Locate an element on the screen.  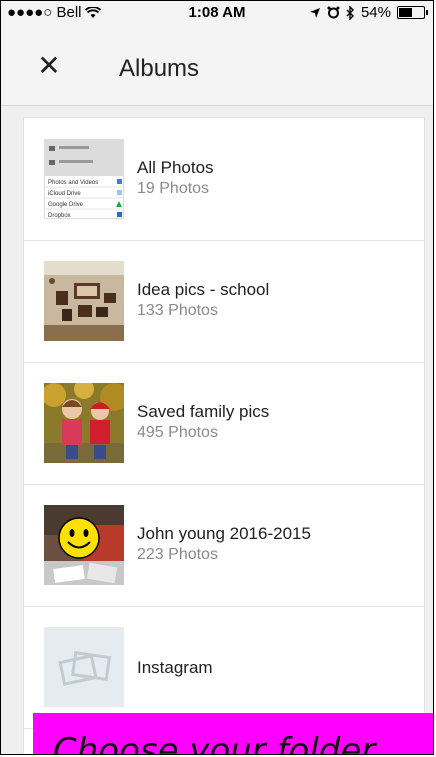
battery-fill is located at coordinates (405, 12).